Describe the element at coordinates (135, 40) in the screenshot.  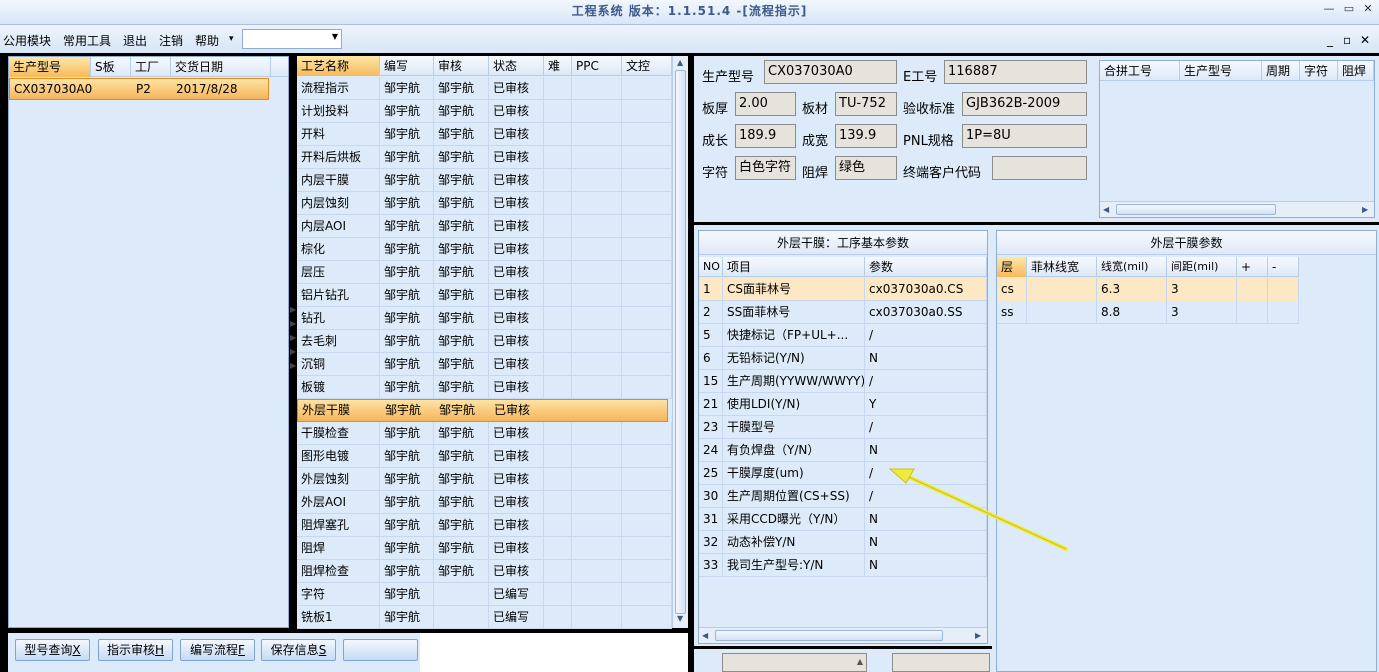
I see `menu-exit: 退出` at that location.